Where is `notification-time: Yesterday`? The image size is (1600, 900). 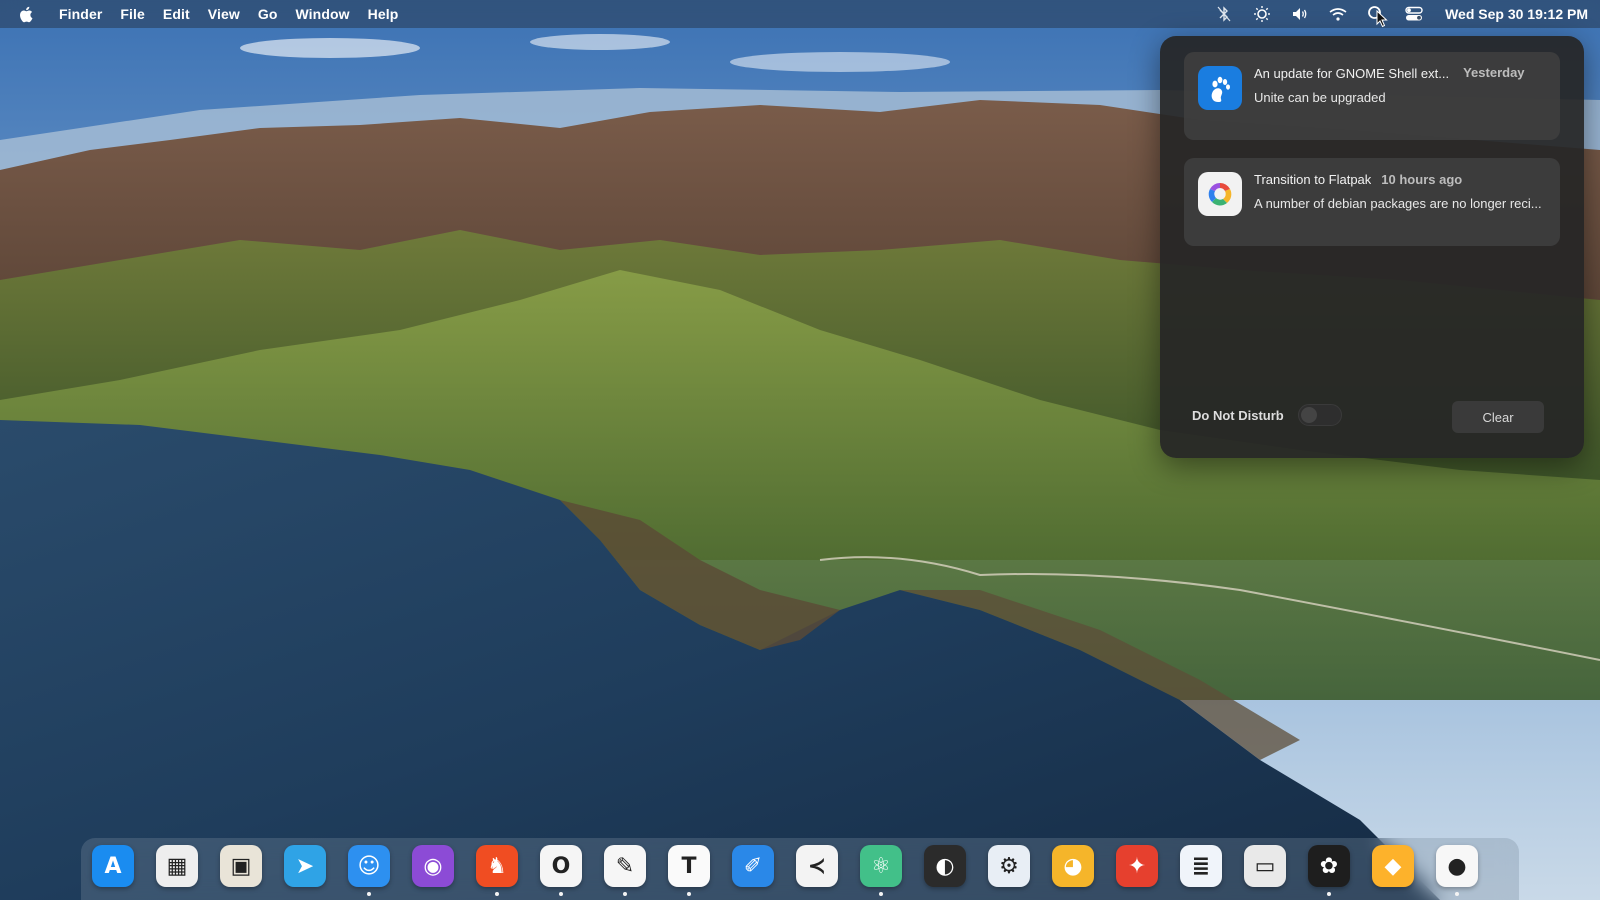 notification-time: Yesterday is located at coordinates (1494, 72).